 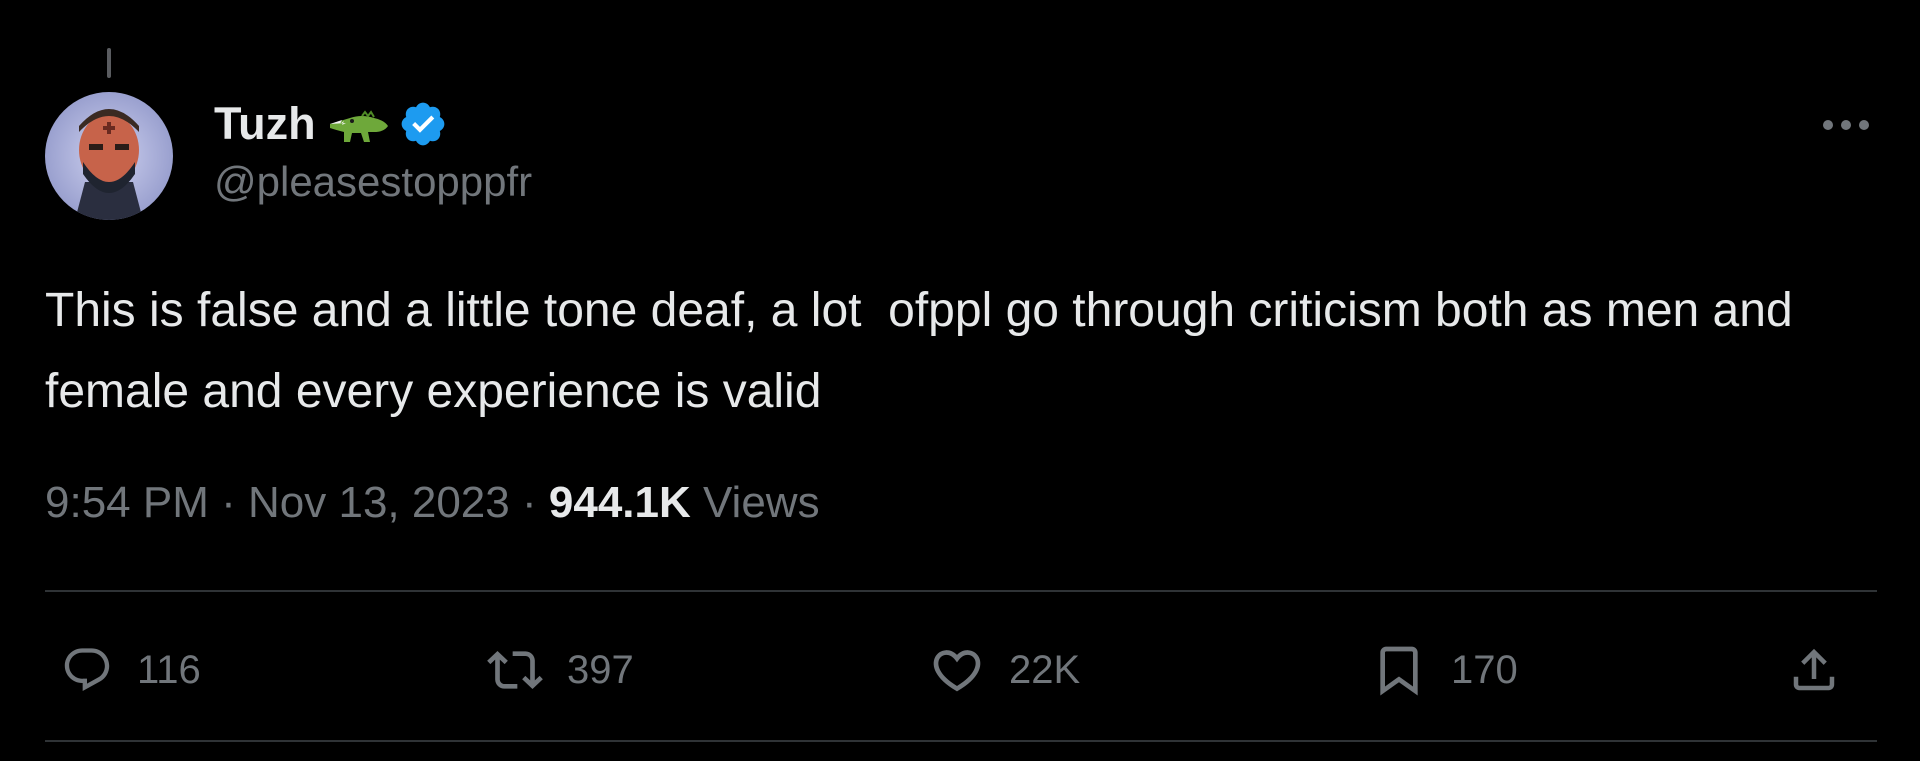 I want to click on more-dots-icon, so click(x=1846, y=125).